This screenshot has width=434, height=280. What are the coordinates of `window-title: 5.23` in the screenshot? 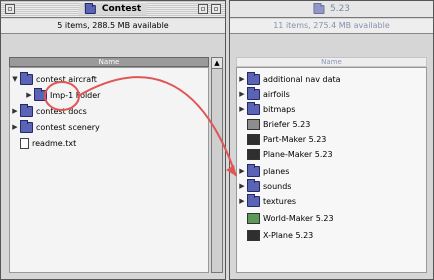 It's located at (331, 8).